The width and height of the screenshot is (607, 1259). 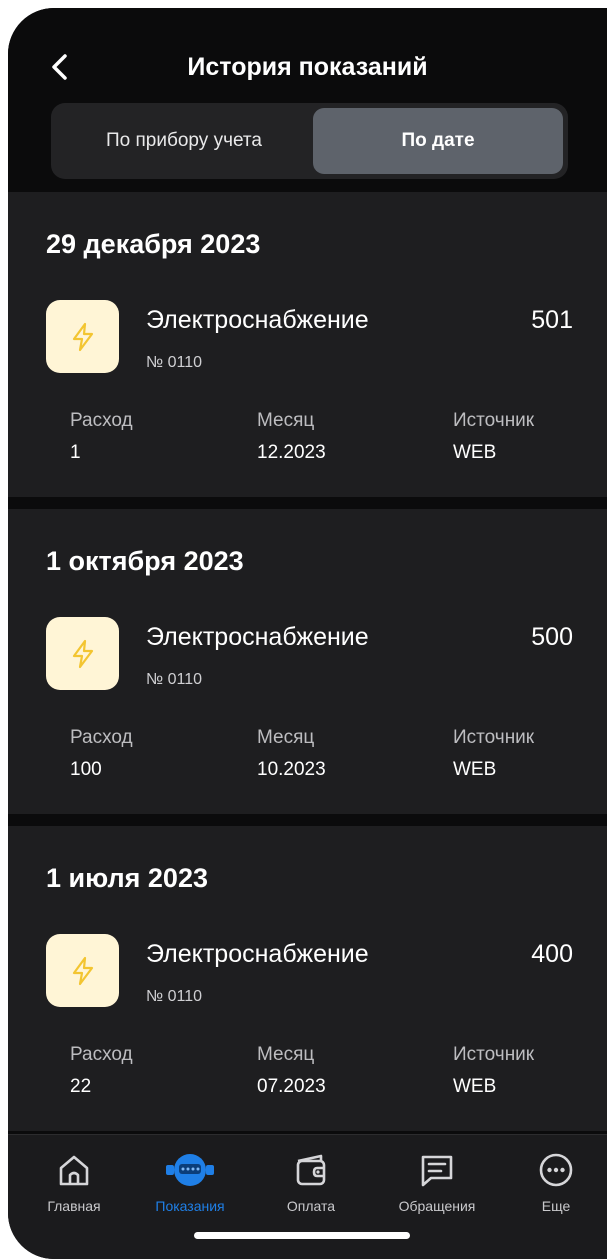 I want to click on tab-home-label: Главная, so click(x=74, y=1206).